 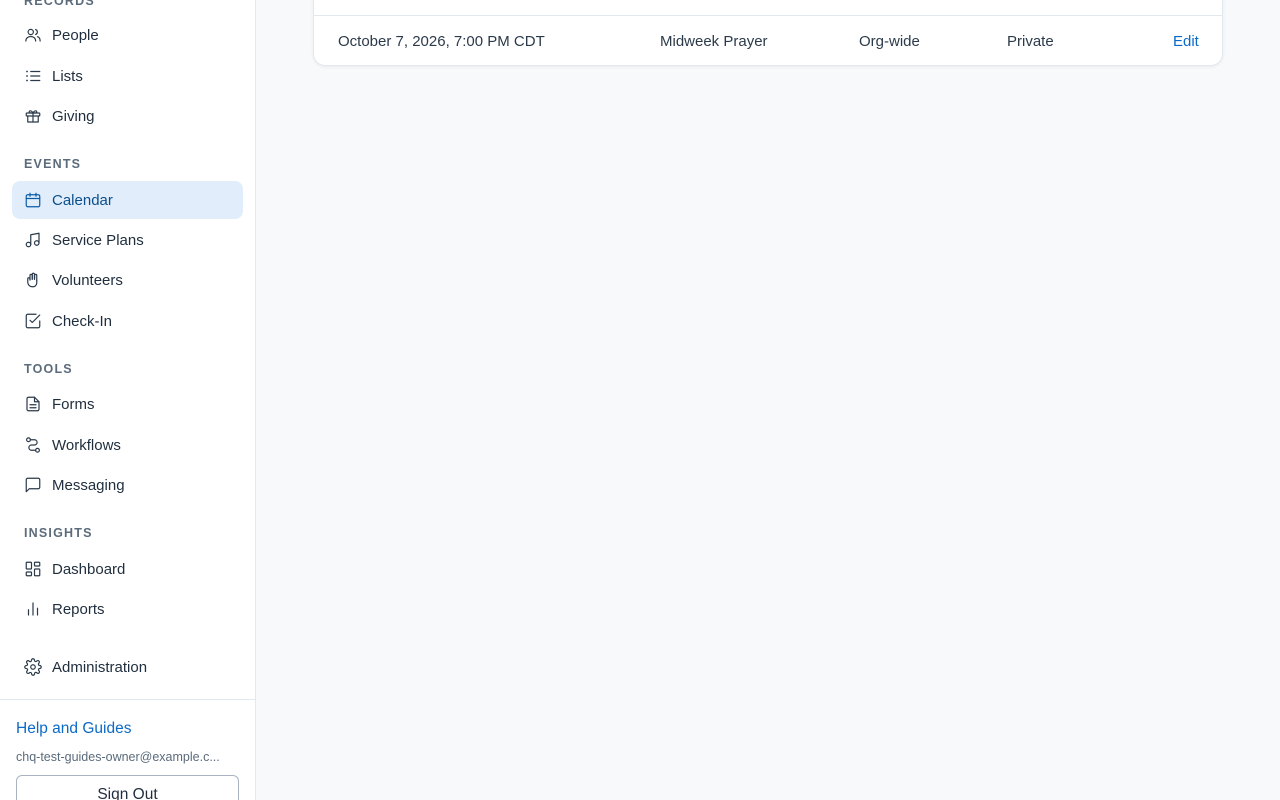 I want to click on help-and-guides-link: Help and Guides, so click(x=73, y=729).